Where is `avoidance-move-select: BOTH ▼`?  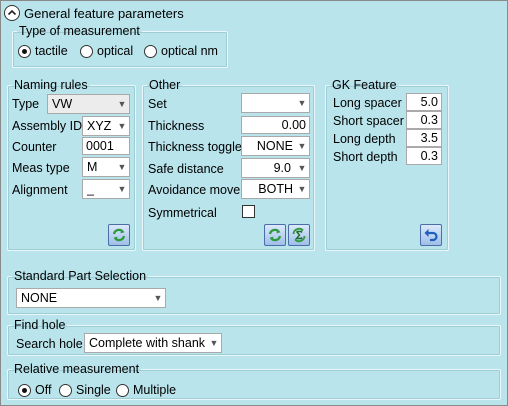
avoidance-move-select: BOTH ▼ is located at coordinates (275, 189).